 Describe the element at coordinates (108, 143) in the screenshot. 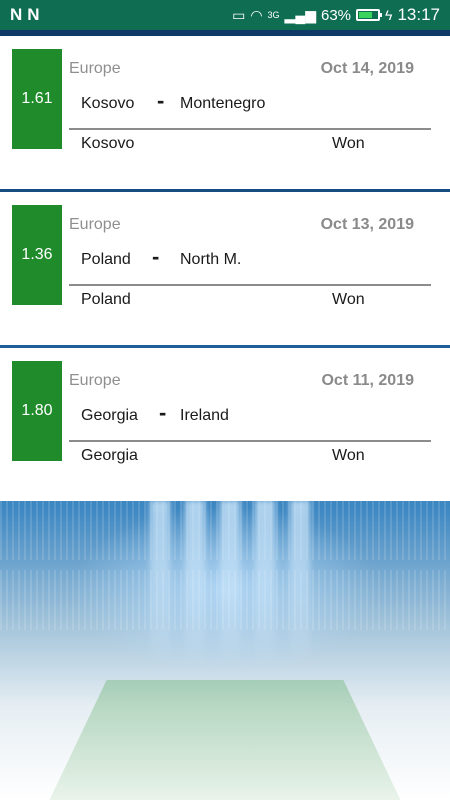

I see `predicted-winner: Kosovo` at that location.